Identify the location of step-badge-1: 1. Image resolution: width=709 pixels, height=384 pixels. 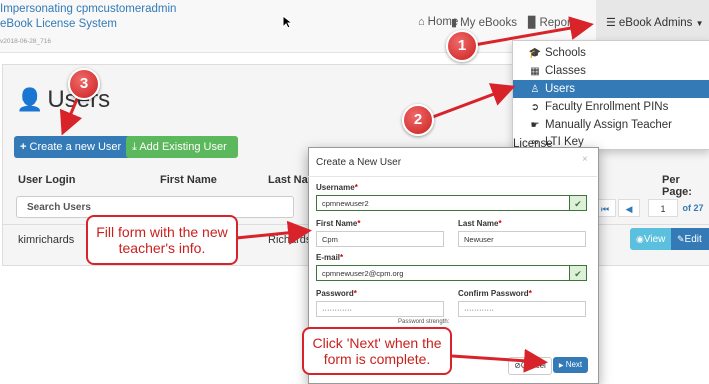
(462, 46).